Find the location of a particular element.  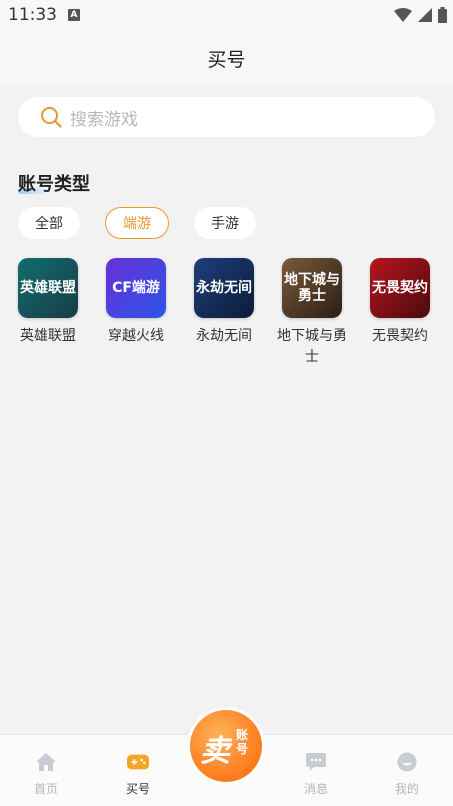

gamepad-icon is located at coordinates (138, 762).